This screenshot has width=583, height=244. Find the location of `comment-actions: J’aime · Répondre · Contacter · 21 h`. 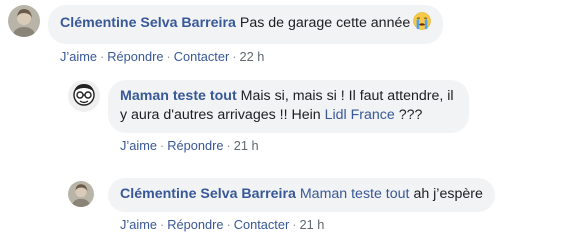

comment-actions: J’aime · Répondre · Contacter · 21 h is located at coordinates (307, 225).